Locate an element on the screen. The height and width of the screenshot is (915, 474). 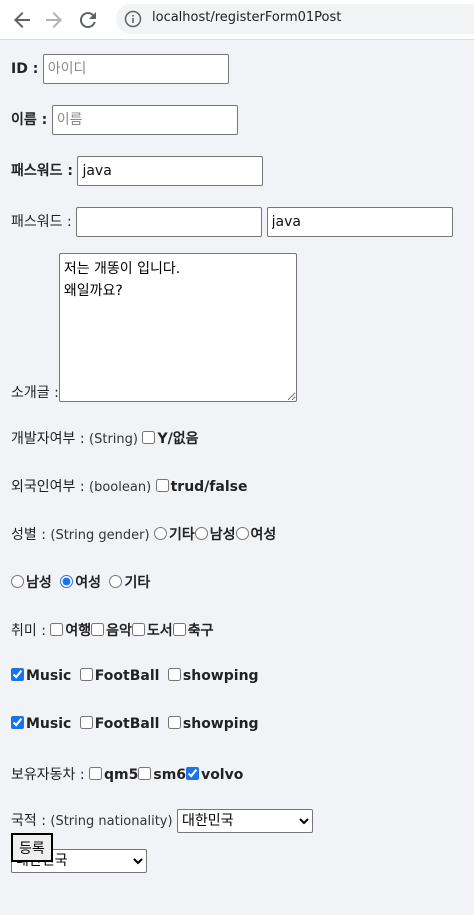
sports1-row: Music FootBall showping is located at coordinates (135, 676).